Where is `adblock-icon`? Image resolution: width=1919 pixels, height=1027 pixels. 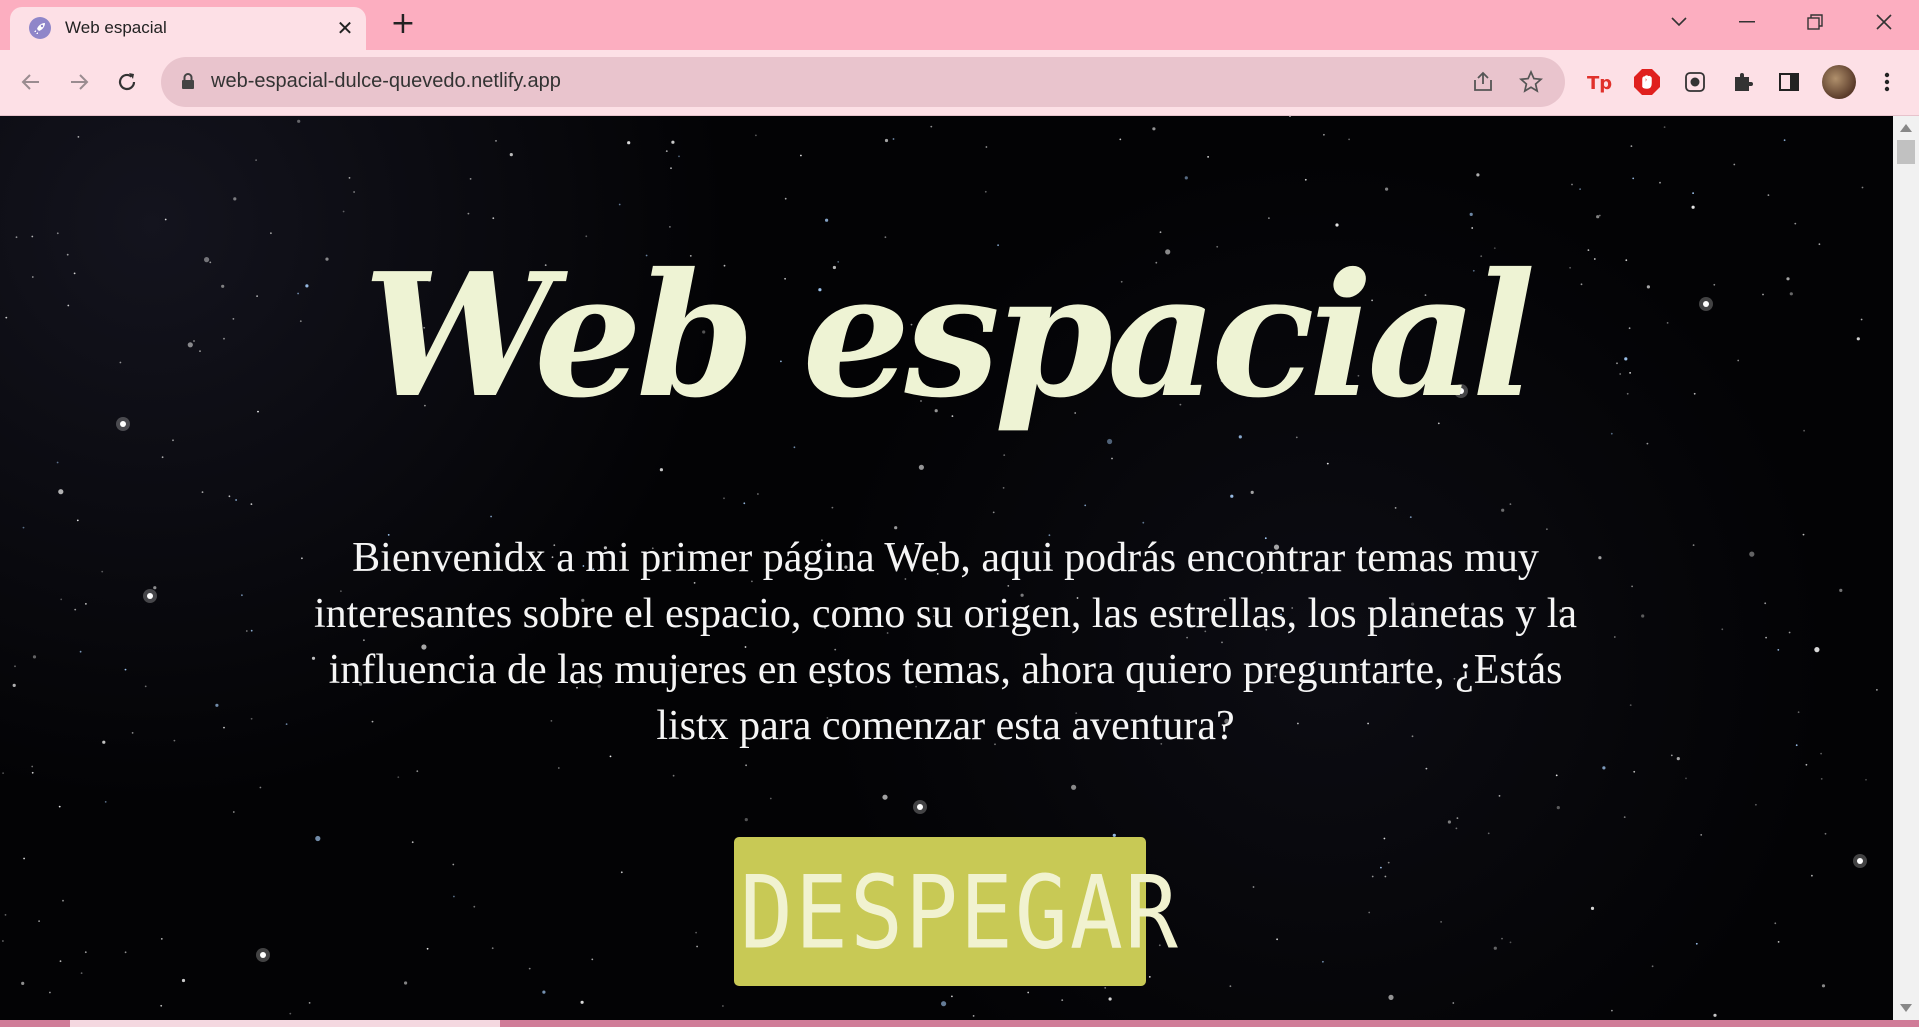
adblock-icon is located at coordinates (1647, 82).